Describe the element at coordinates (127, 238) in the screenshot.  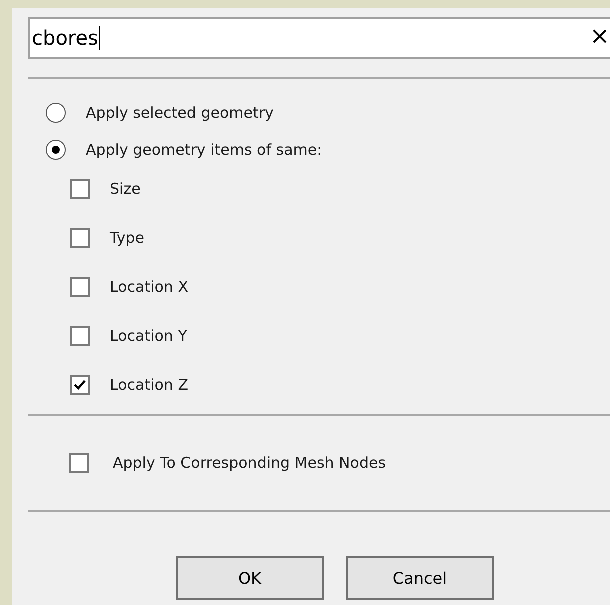
I see `checkbox-label: Type` at that location.